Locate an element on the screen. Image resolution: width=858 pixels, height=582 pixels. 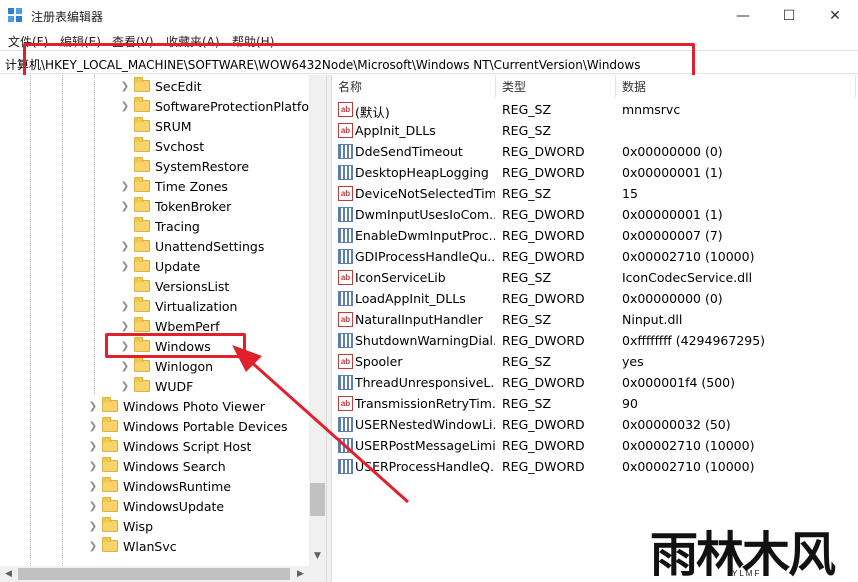
tree-item: SRUM is located at coordinates (155, 126).